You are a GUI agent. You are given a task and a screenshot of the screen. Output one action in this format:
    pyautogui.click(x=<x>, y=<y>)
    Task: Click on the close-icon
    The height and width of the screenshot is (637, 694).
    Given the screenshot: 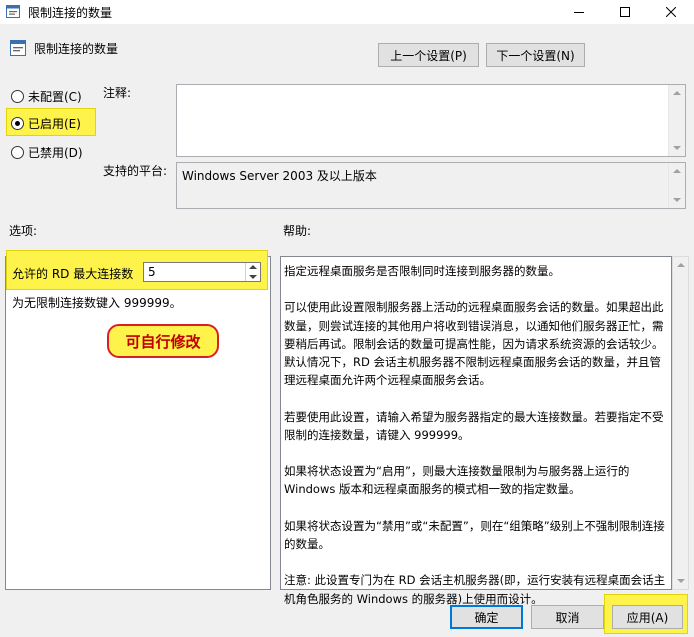 What is the action you would take?
    pyautogui.click(x=671, y=12)
    